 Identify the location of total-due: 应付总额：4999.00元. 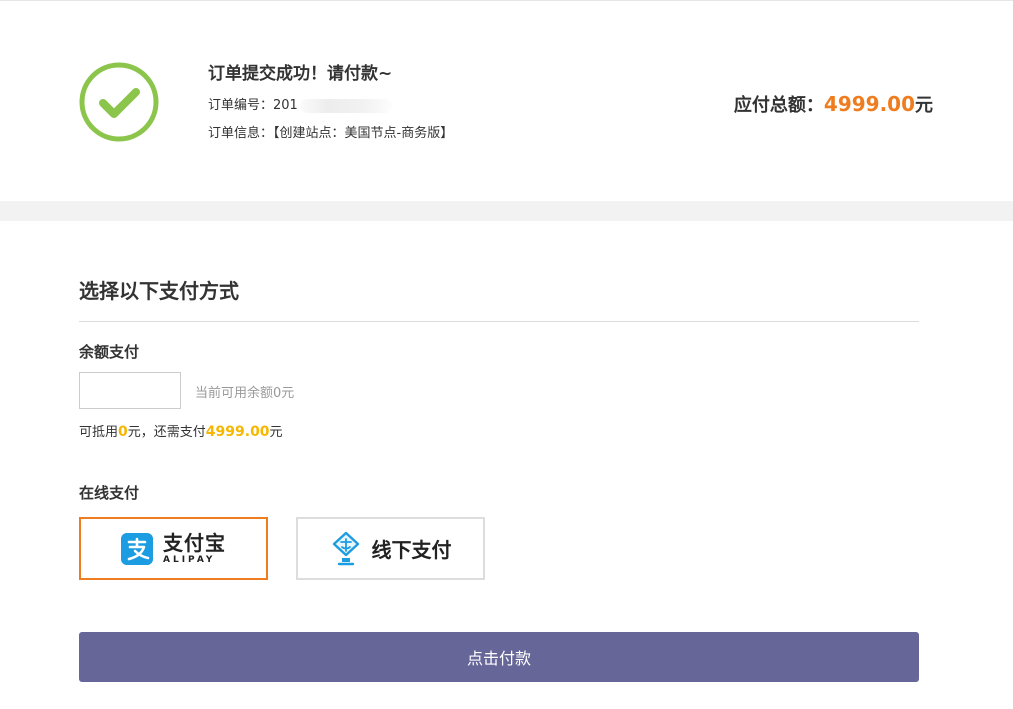
(833, 104).